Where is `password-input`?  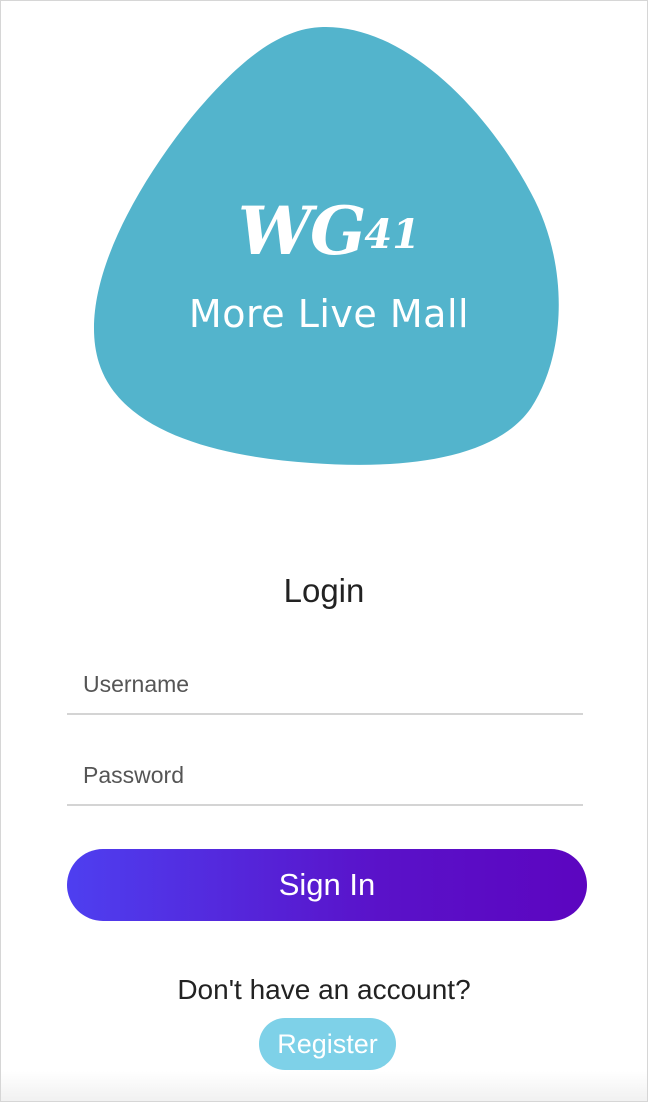
password-input is located at coordinates (325, 775).